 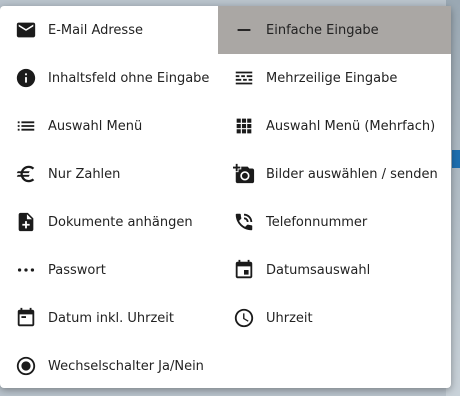 I want to click on list-icon, so click(x=26, y=126).